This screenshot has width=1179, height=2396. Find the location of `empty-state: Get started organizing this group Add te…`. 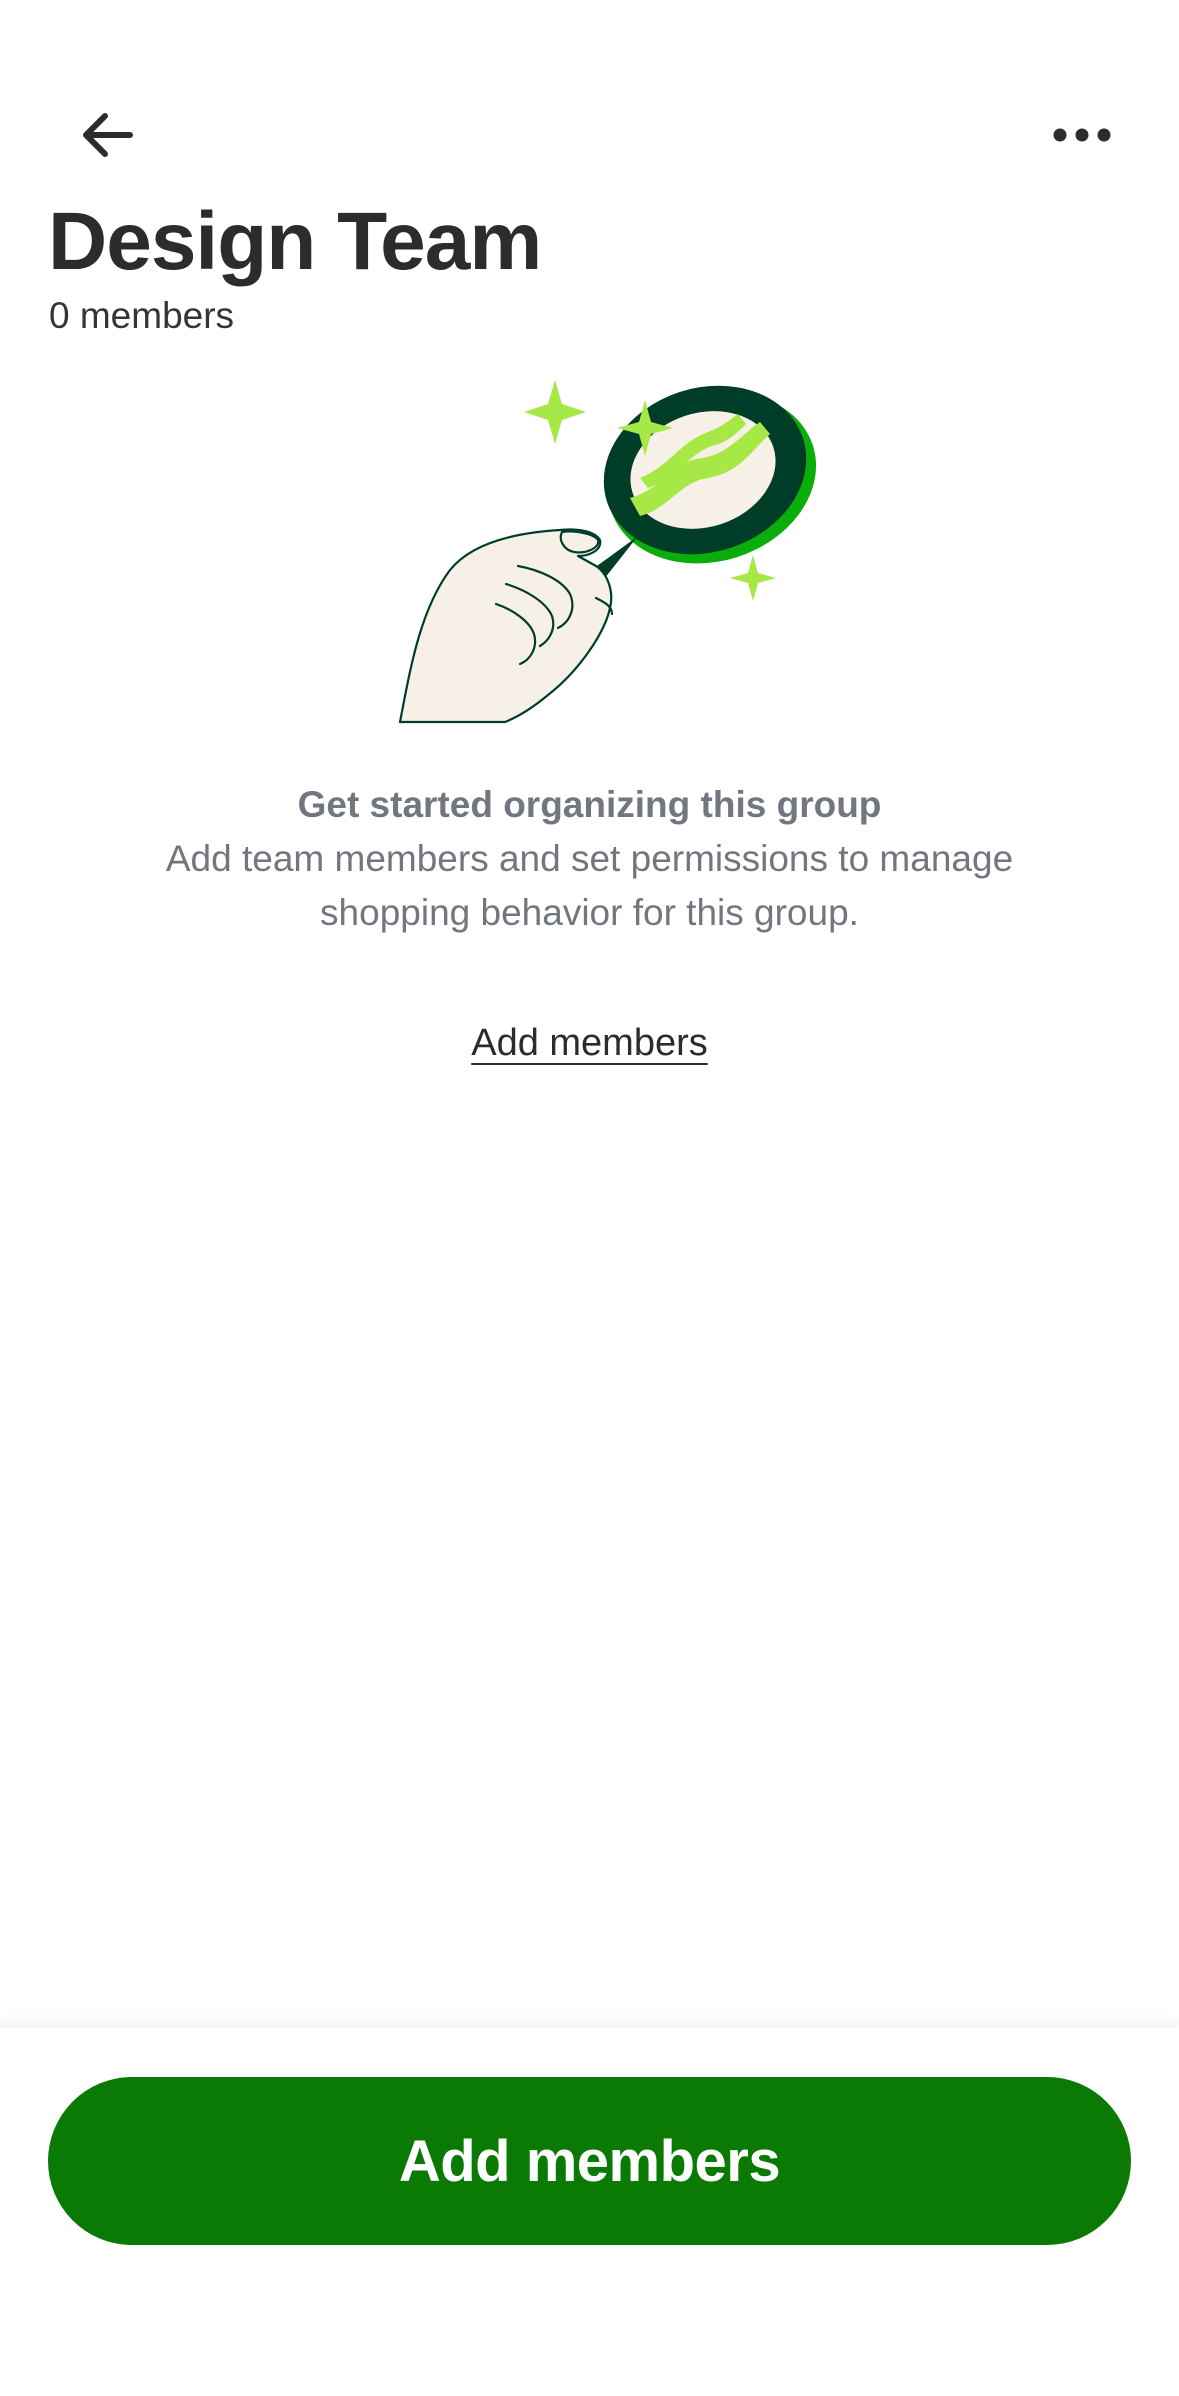

empty-state: Get started organizing this group Add te… is located at coordinates (589, 859).